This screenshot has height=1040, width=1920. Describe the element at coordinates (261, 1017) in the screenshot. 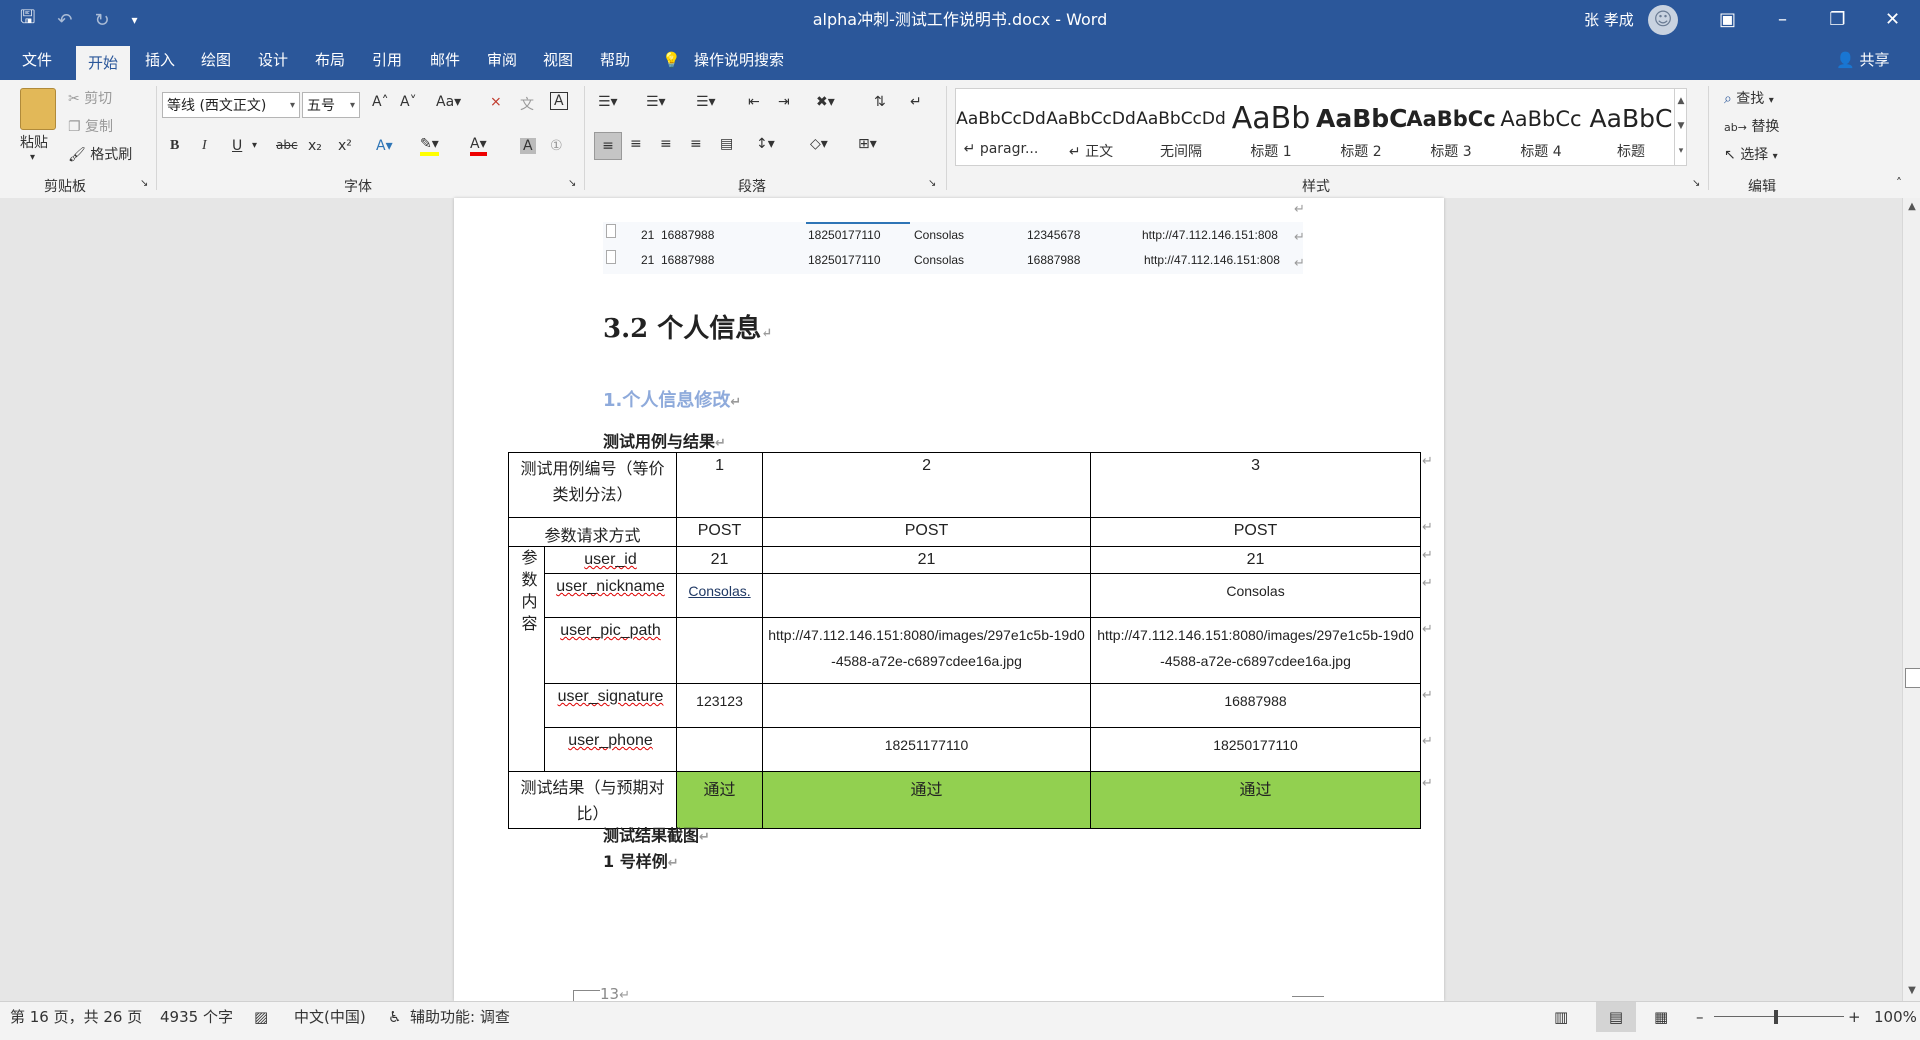

I see `proofing-icon: ▨` at that location.